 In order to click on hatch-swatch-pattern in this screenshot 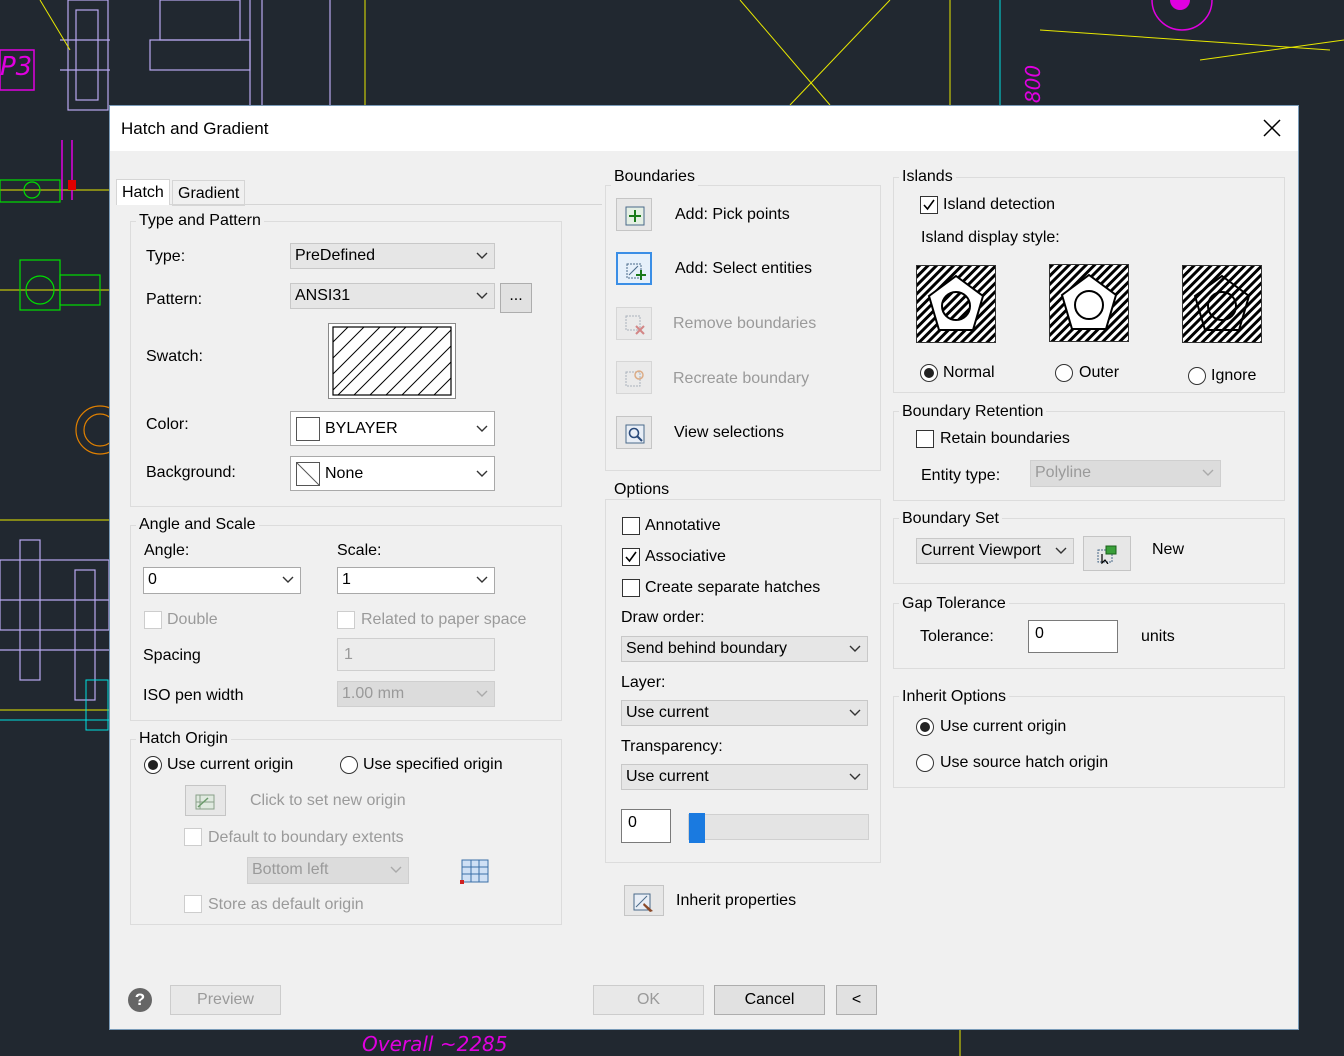, I will do `click(392, 361)`.